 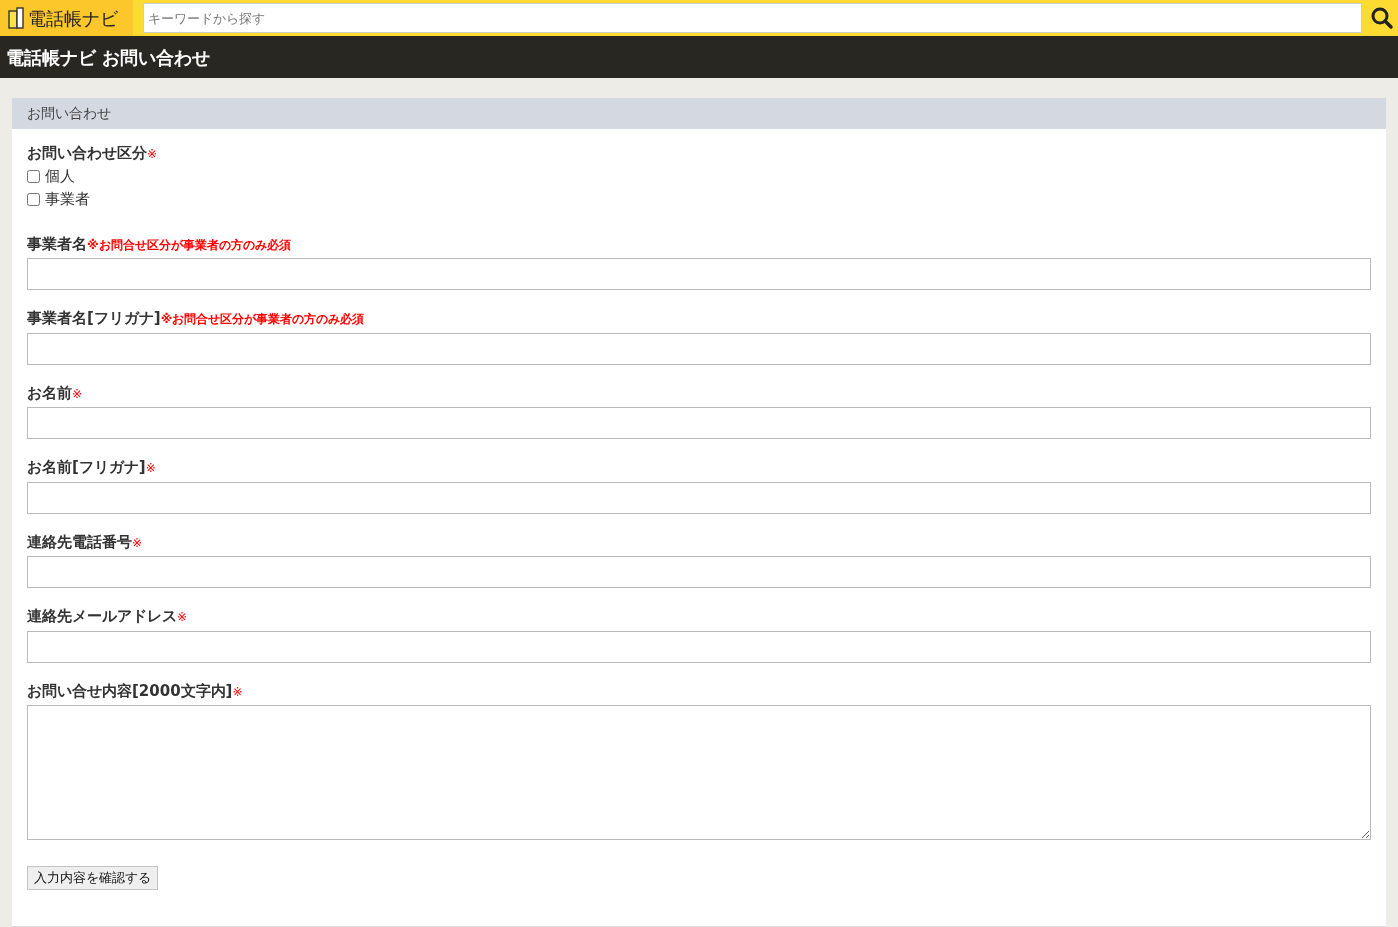 What do you see at coordinates (66, 18) in the screenshot?
I see `site-logo: 電話帳ナビ` at bounding box center [66, 18].